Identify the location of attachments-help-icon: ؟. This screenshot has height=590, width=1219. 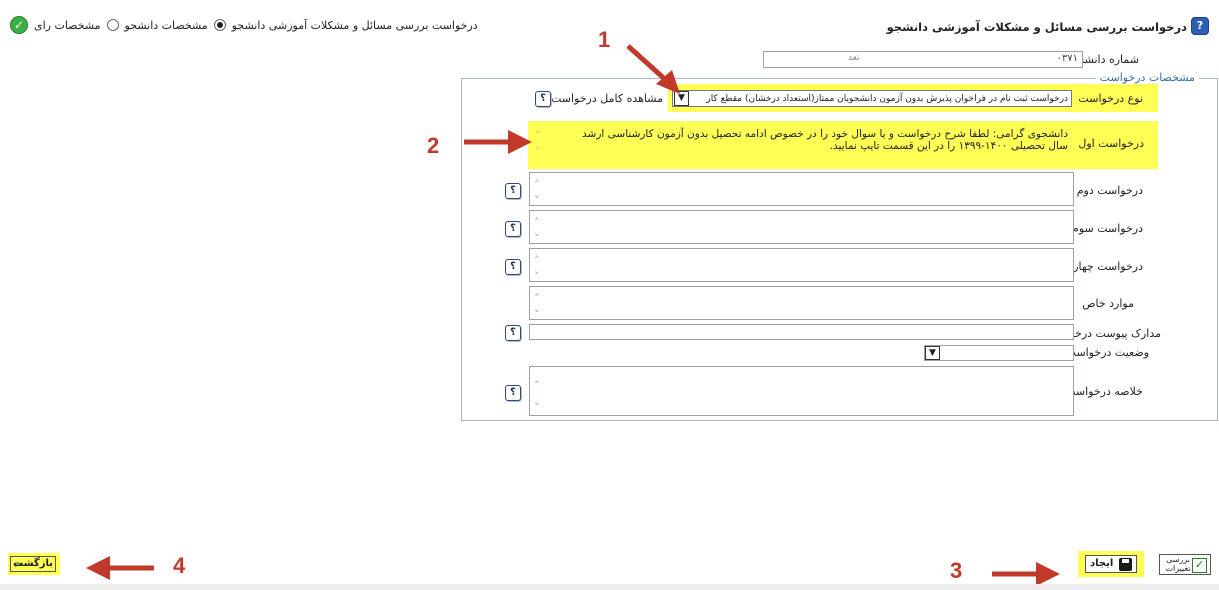
(513, 333).